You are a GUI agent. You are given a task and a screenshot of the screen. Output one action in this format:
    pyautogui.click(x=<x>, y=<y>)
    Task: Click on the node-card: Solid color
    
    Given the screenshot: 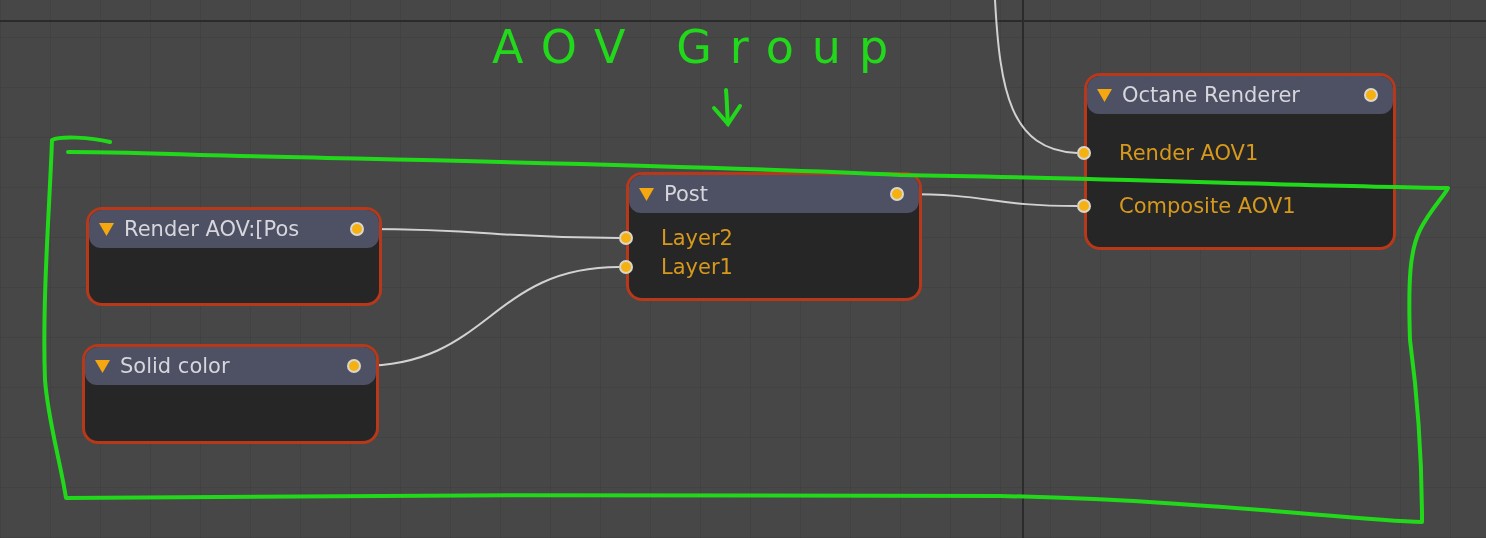 What is the action you would take?
    pyautogui.click(x=230, y=394)
    